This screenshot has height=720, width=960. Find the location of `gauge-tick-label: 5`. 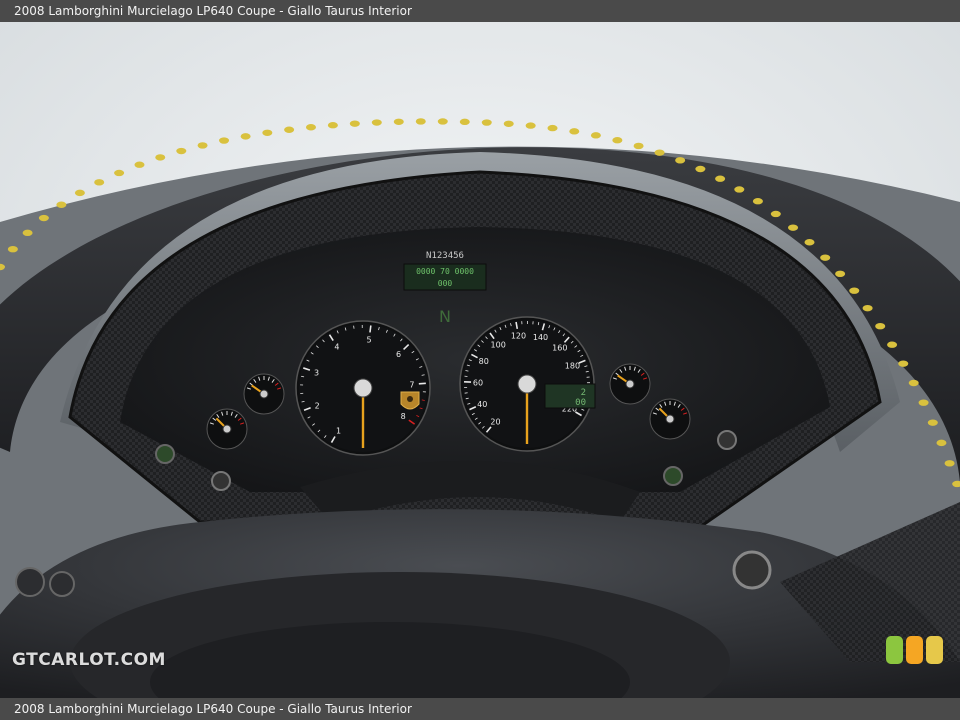

gauge-tick-label: 5 is located at coordinates (369, 339).